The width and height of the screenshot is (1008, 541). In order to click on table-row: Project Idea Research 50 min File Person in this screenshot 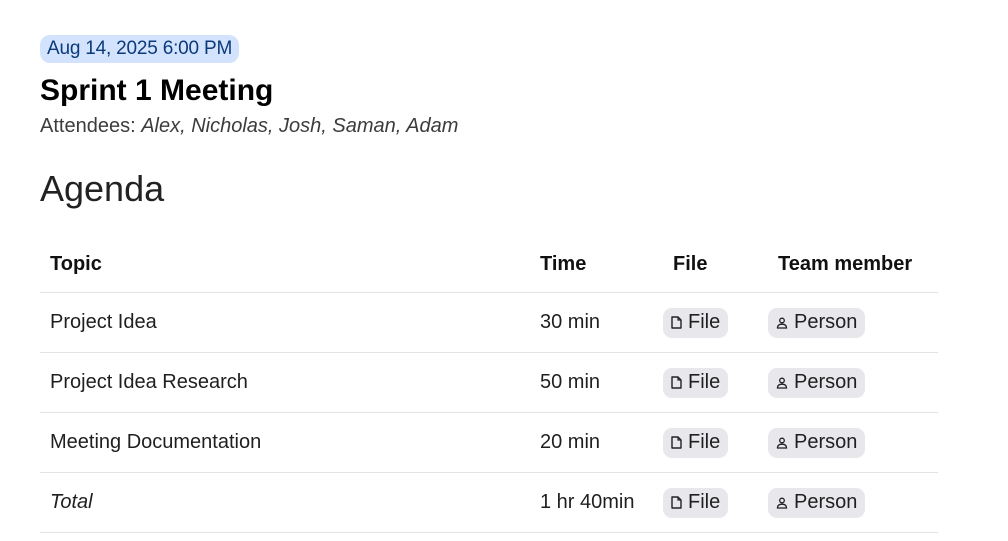, I will do `click(489, 382)`.